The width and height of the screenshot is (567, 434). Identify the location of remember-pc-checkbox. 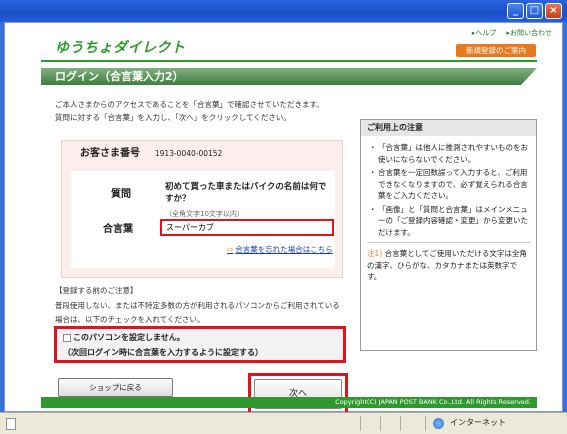
(67, 338).